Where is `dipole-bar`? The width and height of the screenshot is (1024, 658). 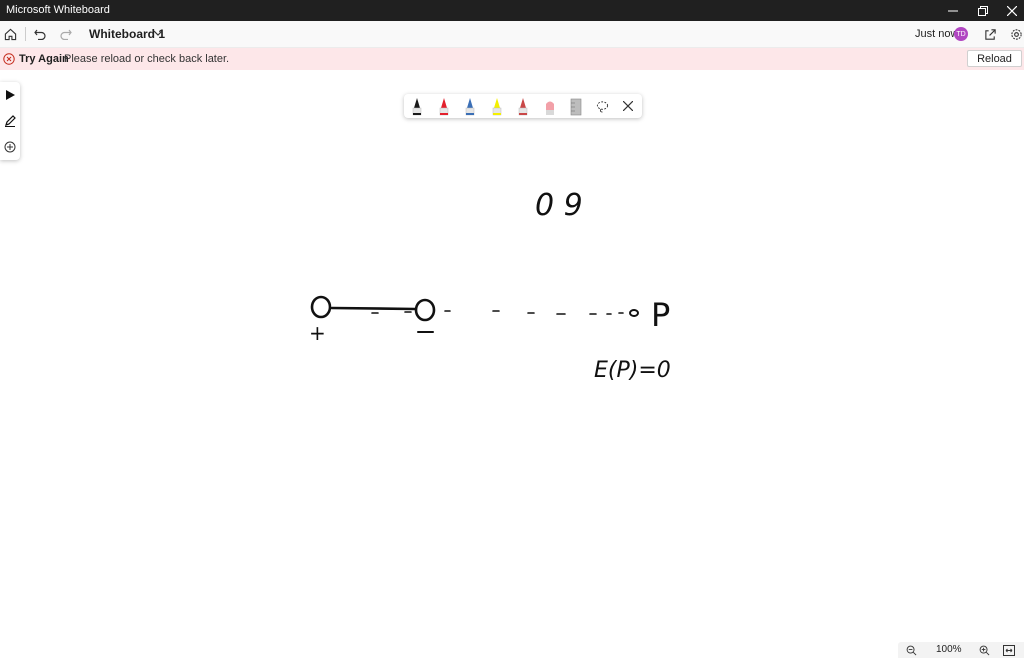 dipole-bar is located at coordinates (373, 308).